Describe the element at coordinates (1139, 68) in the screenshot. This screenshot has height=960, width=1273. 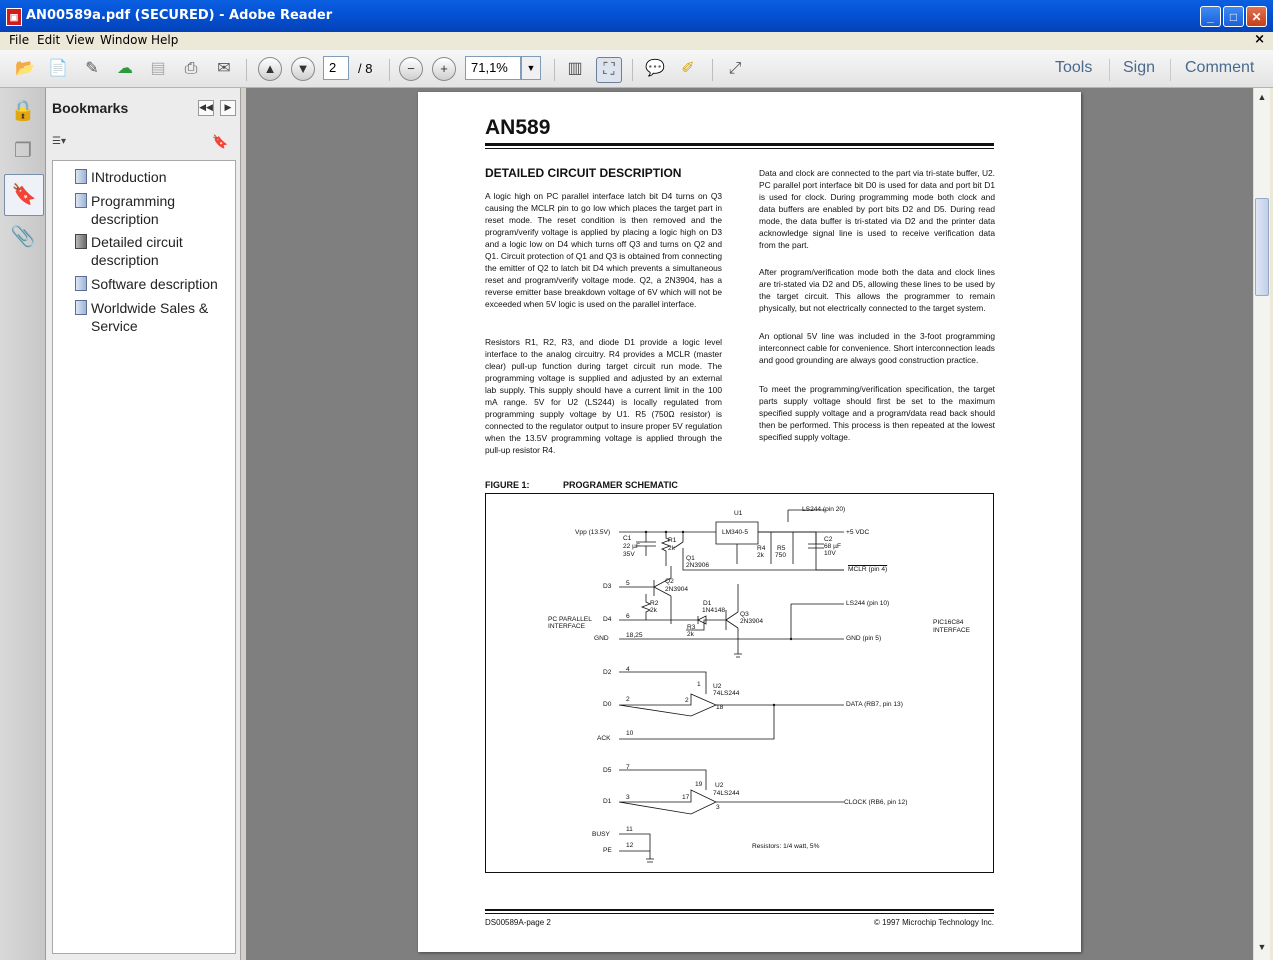
I see `sign-link: Sign` at that location.